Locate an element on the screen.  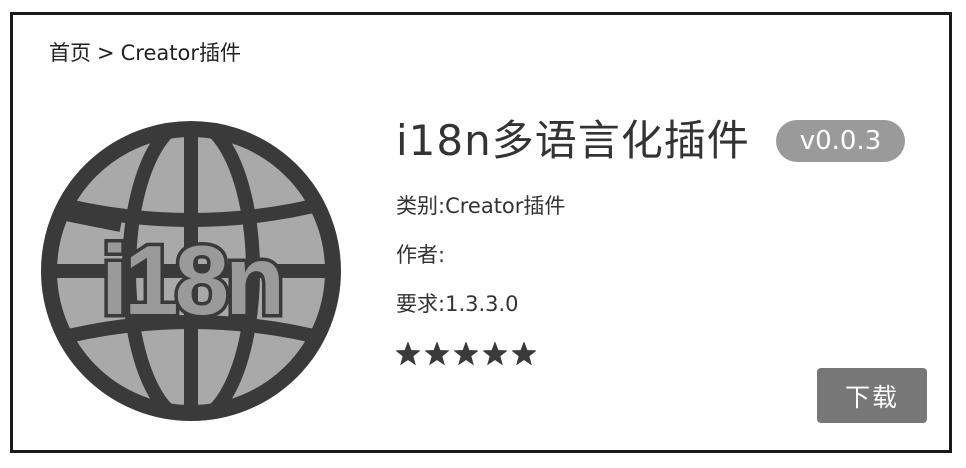
rating-stars is located at coordinates (666, 354).